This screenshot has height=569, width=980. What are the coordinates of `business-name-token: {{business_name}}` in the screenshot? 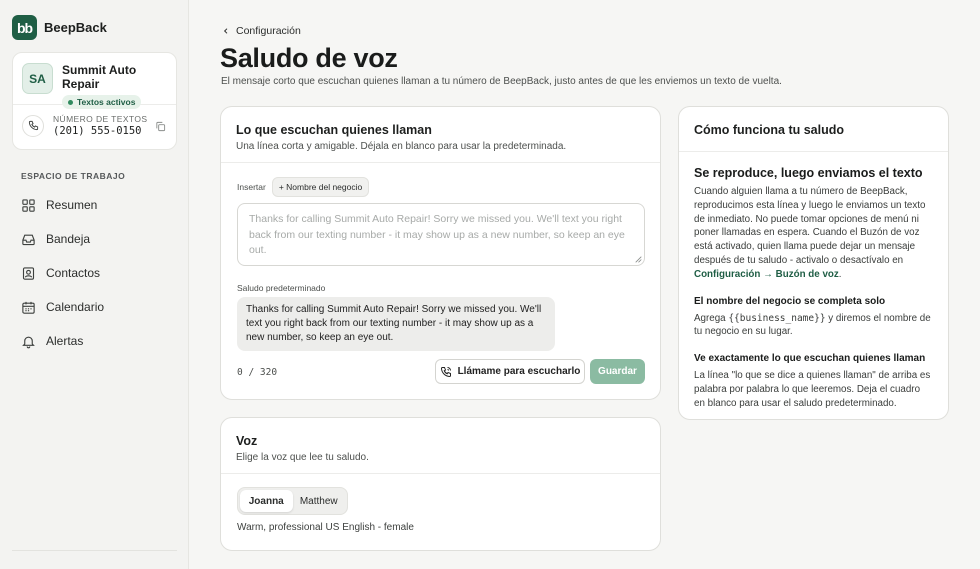 It's located at (777, 318).